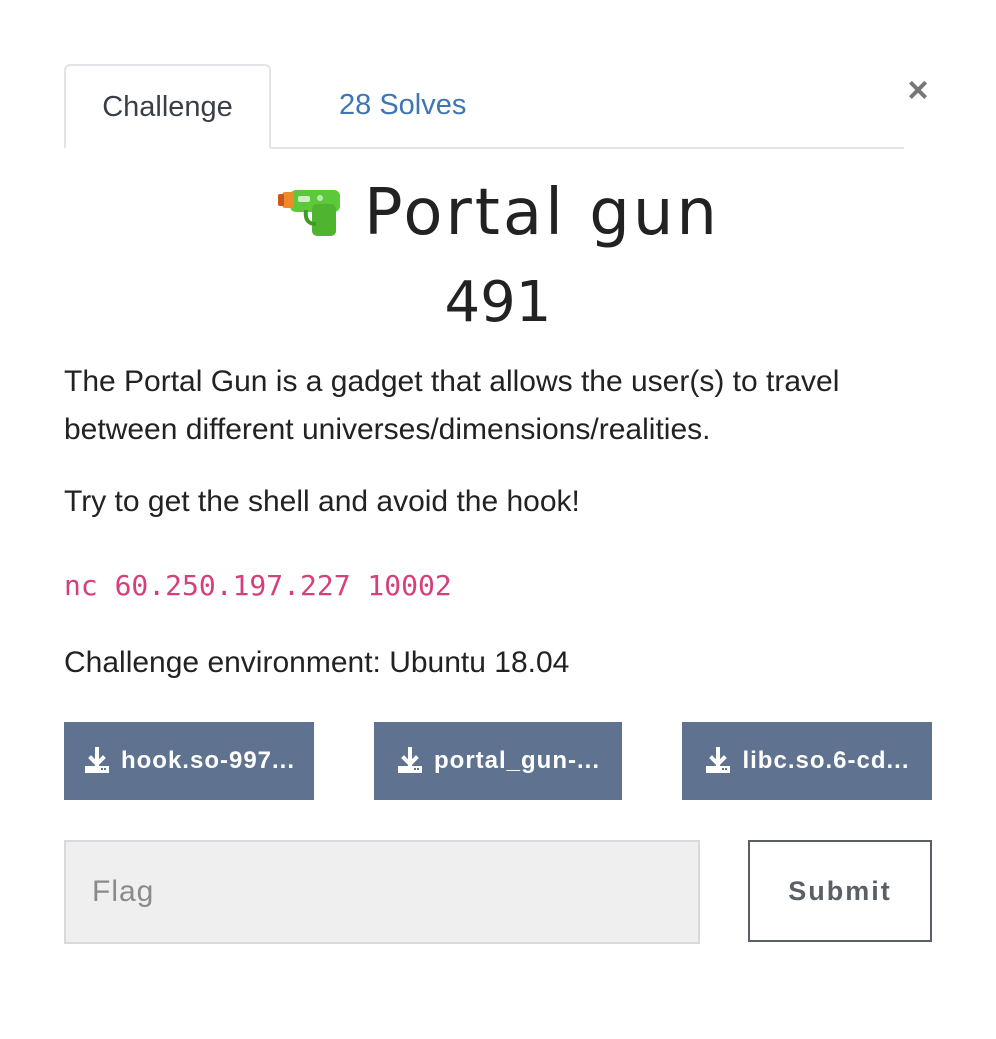  I want to click on close-icon: ×, so click(918, 90).